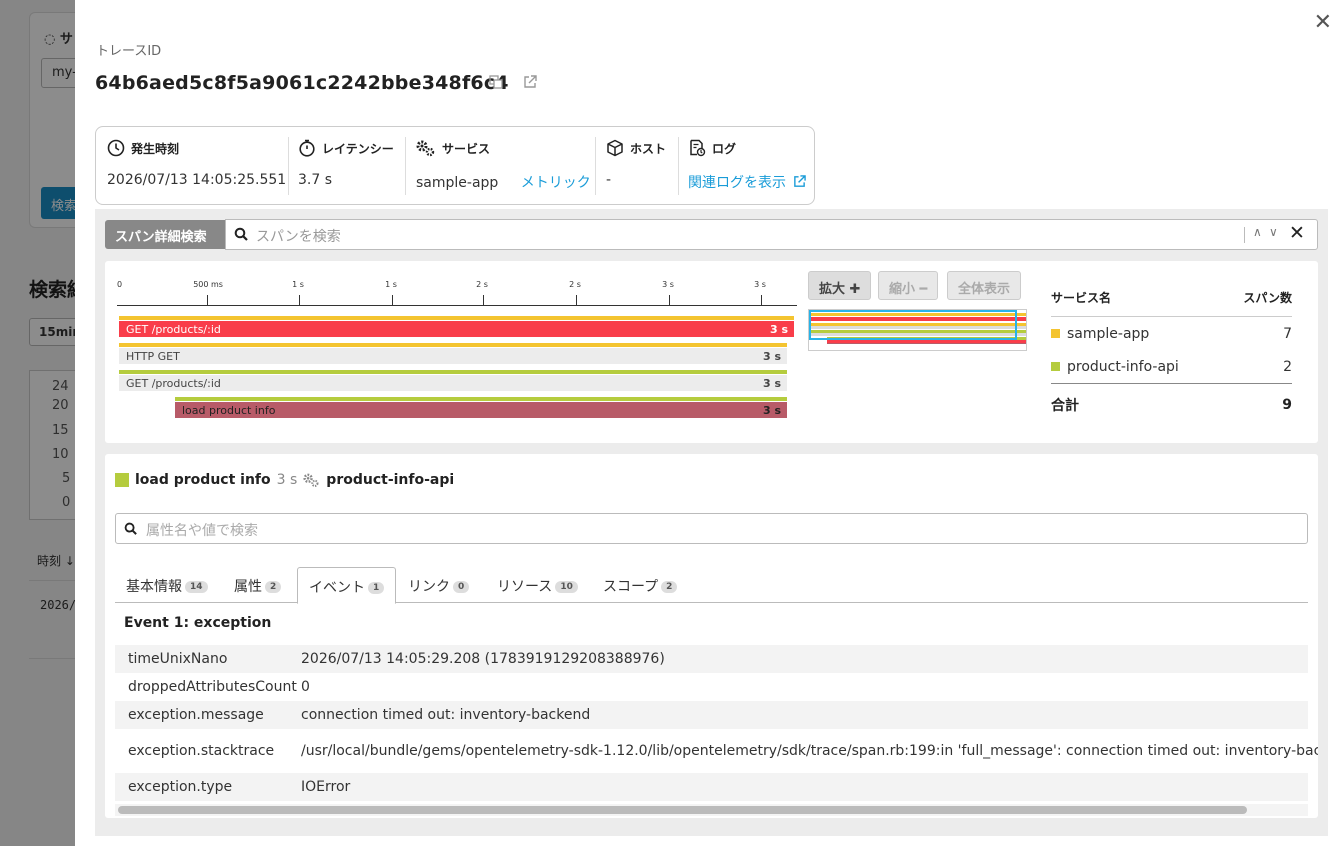  Describe the element at coordinates (457, 183) in the screenshot. I see `service-value: sample-app` at that location.